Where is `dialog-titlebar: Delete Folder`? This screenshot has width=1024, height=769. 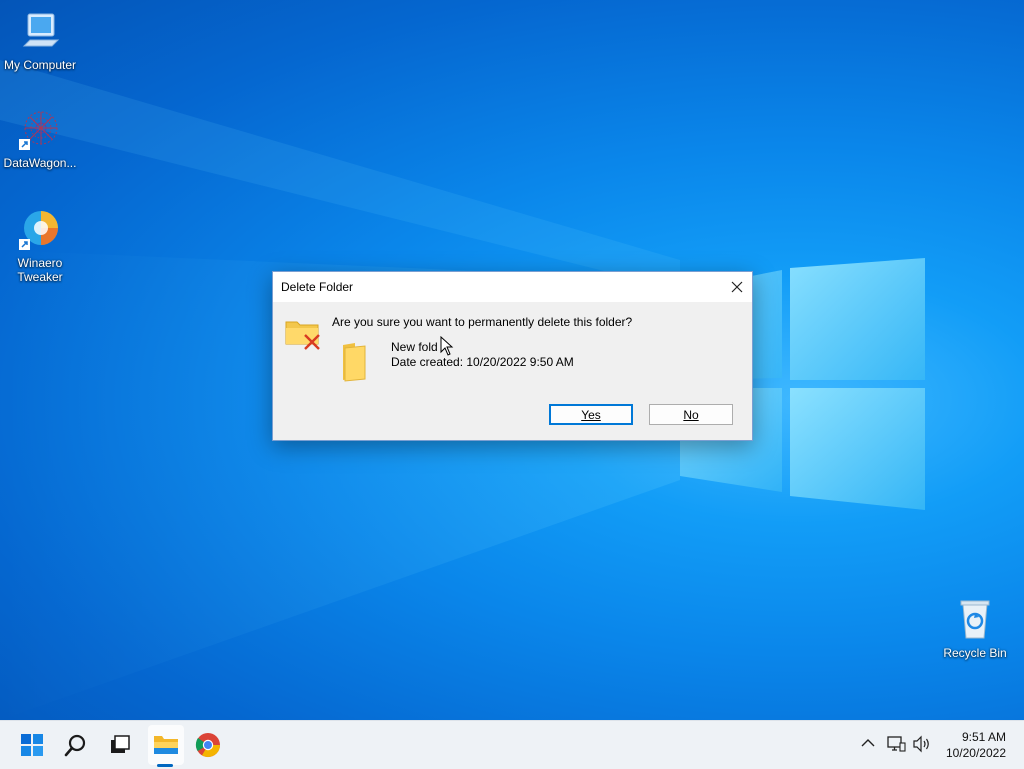
dialog-titlebar: Delete Folder is located at coordinates (512, 287).